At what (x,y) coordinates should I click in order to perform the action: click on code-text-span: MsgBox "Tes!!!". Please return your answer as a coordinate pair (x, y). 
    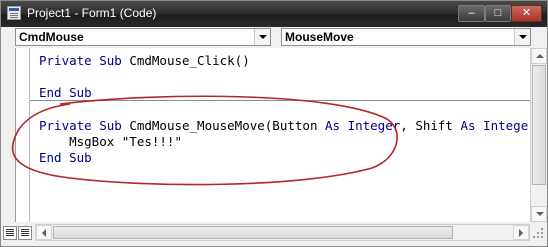
    Looking at the image, I should click on (110, 141).